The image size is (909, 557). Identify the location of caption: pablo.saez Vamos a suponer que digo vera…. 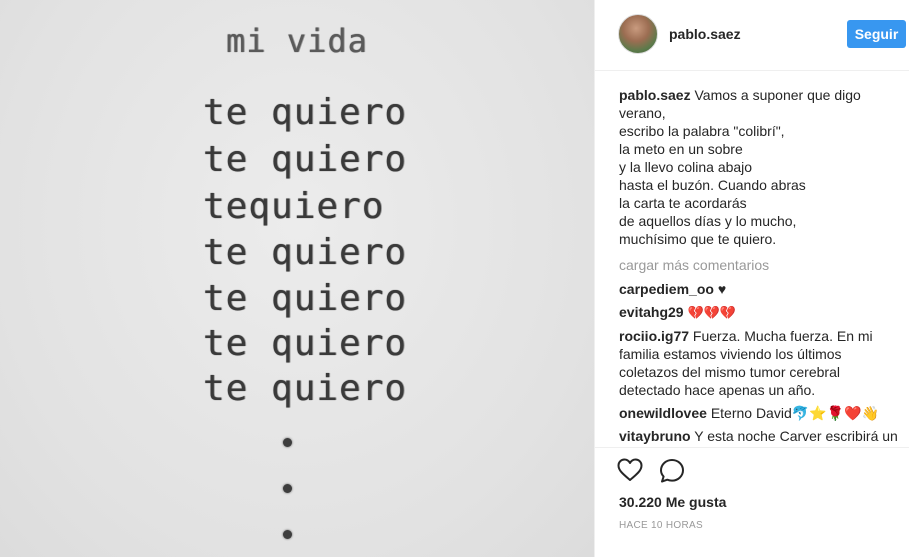
(759, 167).